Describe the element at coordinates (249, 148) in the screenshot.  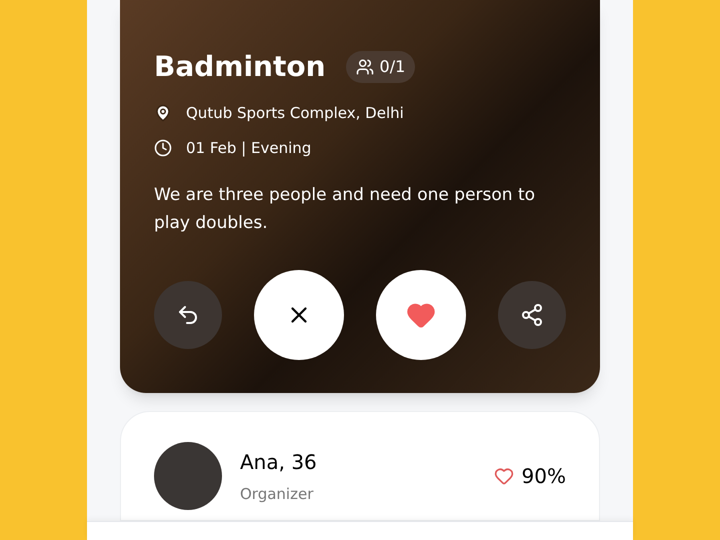
I see `event-time: 01 Feb | Evening` at that location.